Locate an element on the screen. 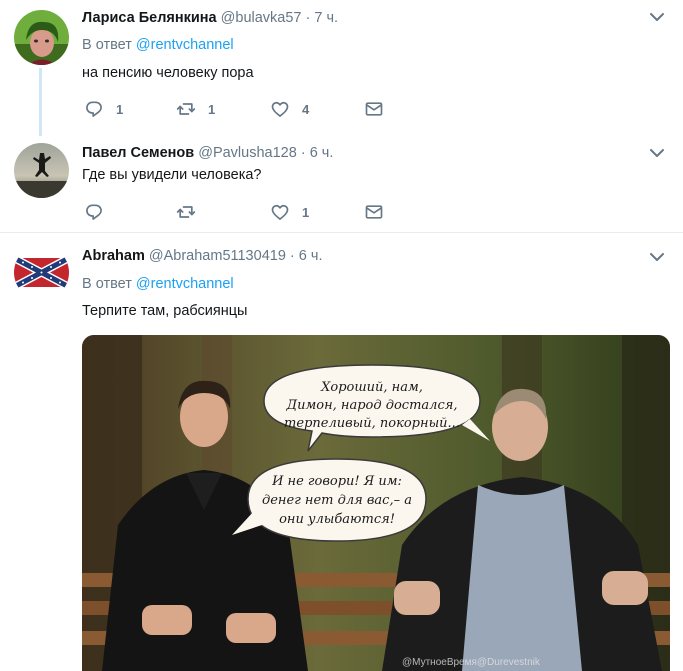 This screenshot has height=671, width=683. tweet-header: Abraham @Abraham51130419 · 6 ч. is located at coordinates (202, 256).